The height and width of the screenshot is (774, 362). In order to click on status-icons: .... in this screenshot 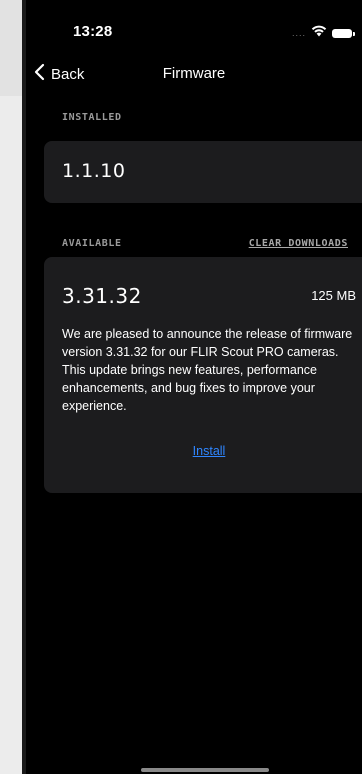, I will do `click(323, 33)`.